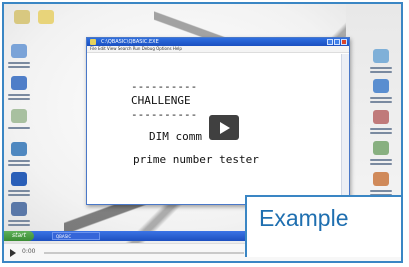  What do you see at coordinates (304, 218) in the screenshot?
I see `banner-text: Example` at bounding box center [304, 218].